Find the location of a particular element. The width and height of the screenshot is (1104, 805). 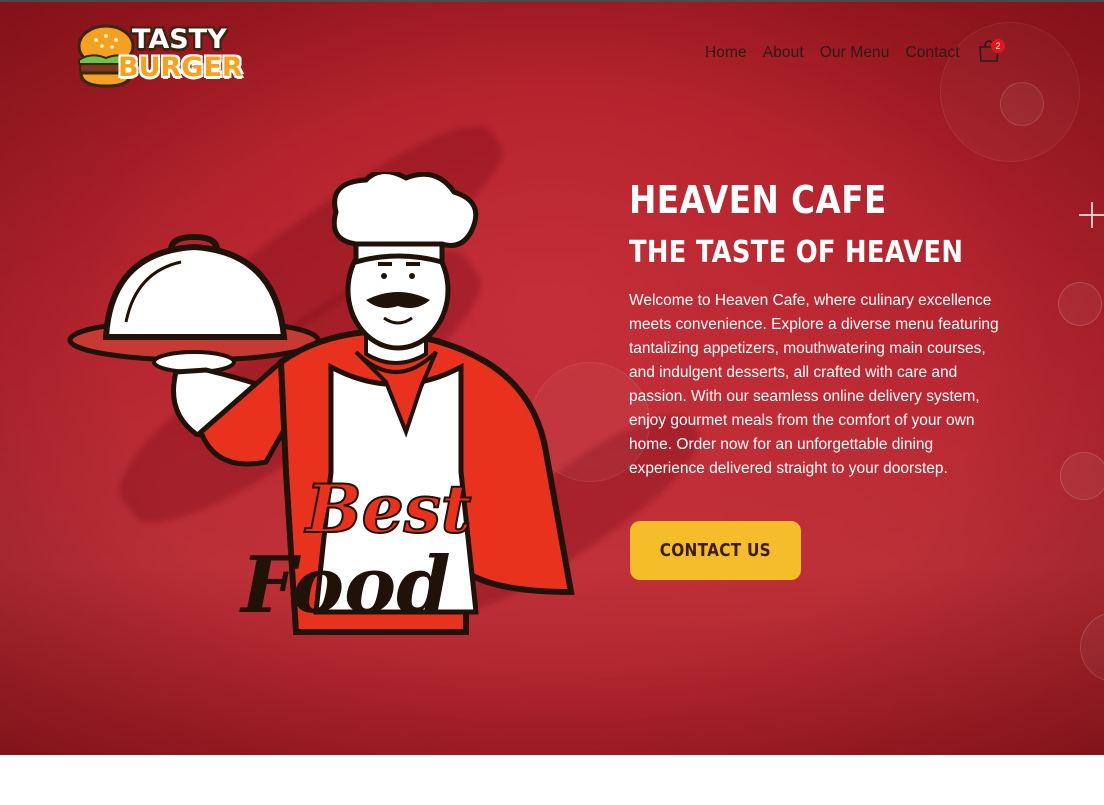

main-nav: Home About Our Menu Contact is located at coordinates (840, 53).